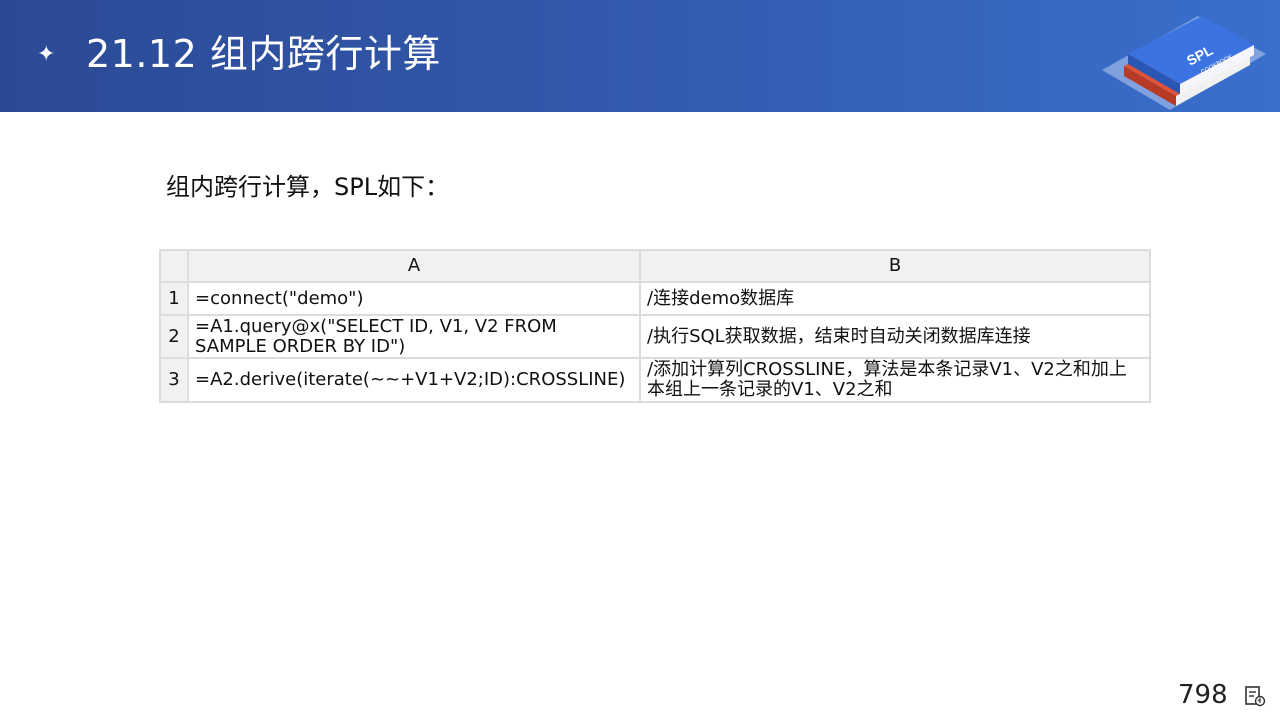  What do you see at coordinates (1255, 696) in the screenshot?
I see `page-return-icon` at bounding box center [1255, 696].